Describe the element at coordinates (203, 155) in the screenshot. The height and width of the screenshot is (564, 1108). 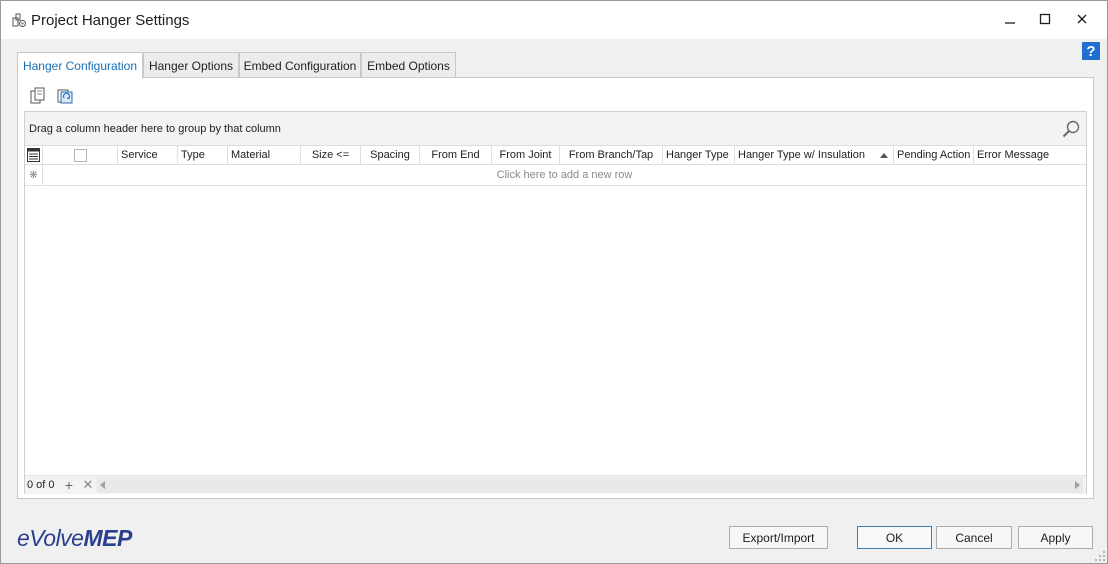
I see `column-header-type: Type` at that location.